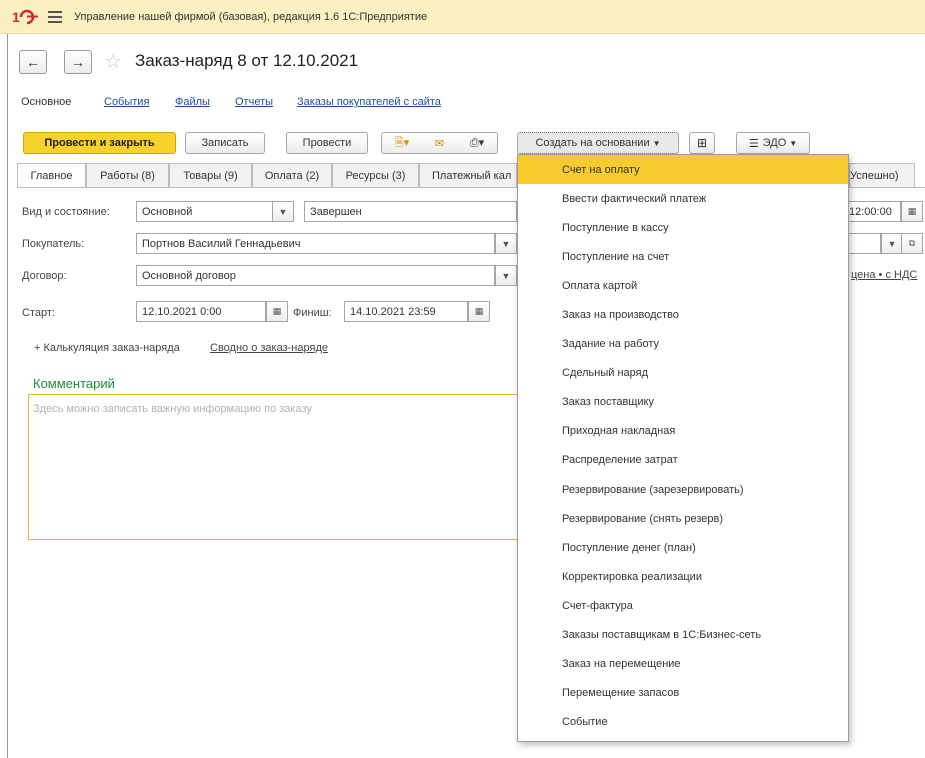 The width and height of the screenshot is (925, 758). Describe the element at coordinates (38, 313) in the screenshot. I see `start-label: Старт:` at that location.